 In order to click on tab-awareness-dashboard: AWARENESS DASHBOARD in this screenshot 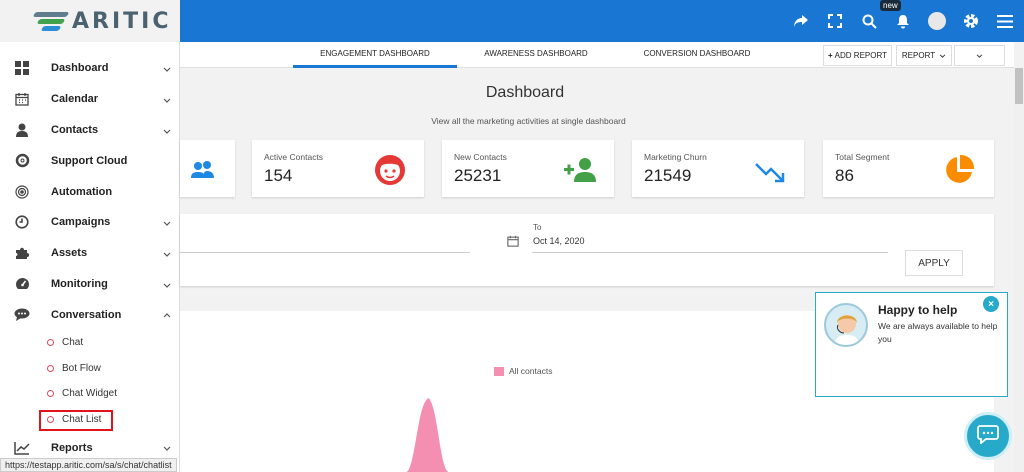, I will do `click(536, 55)`.